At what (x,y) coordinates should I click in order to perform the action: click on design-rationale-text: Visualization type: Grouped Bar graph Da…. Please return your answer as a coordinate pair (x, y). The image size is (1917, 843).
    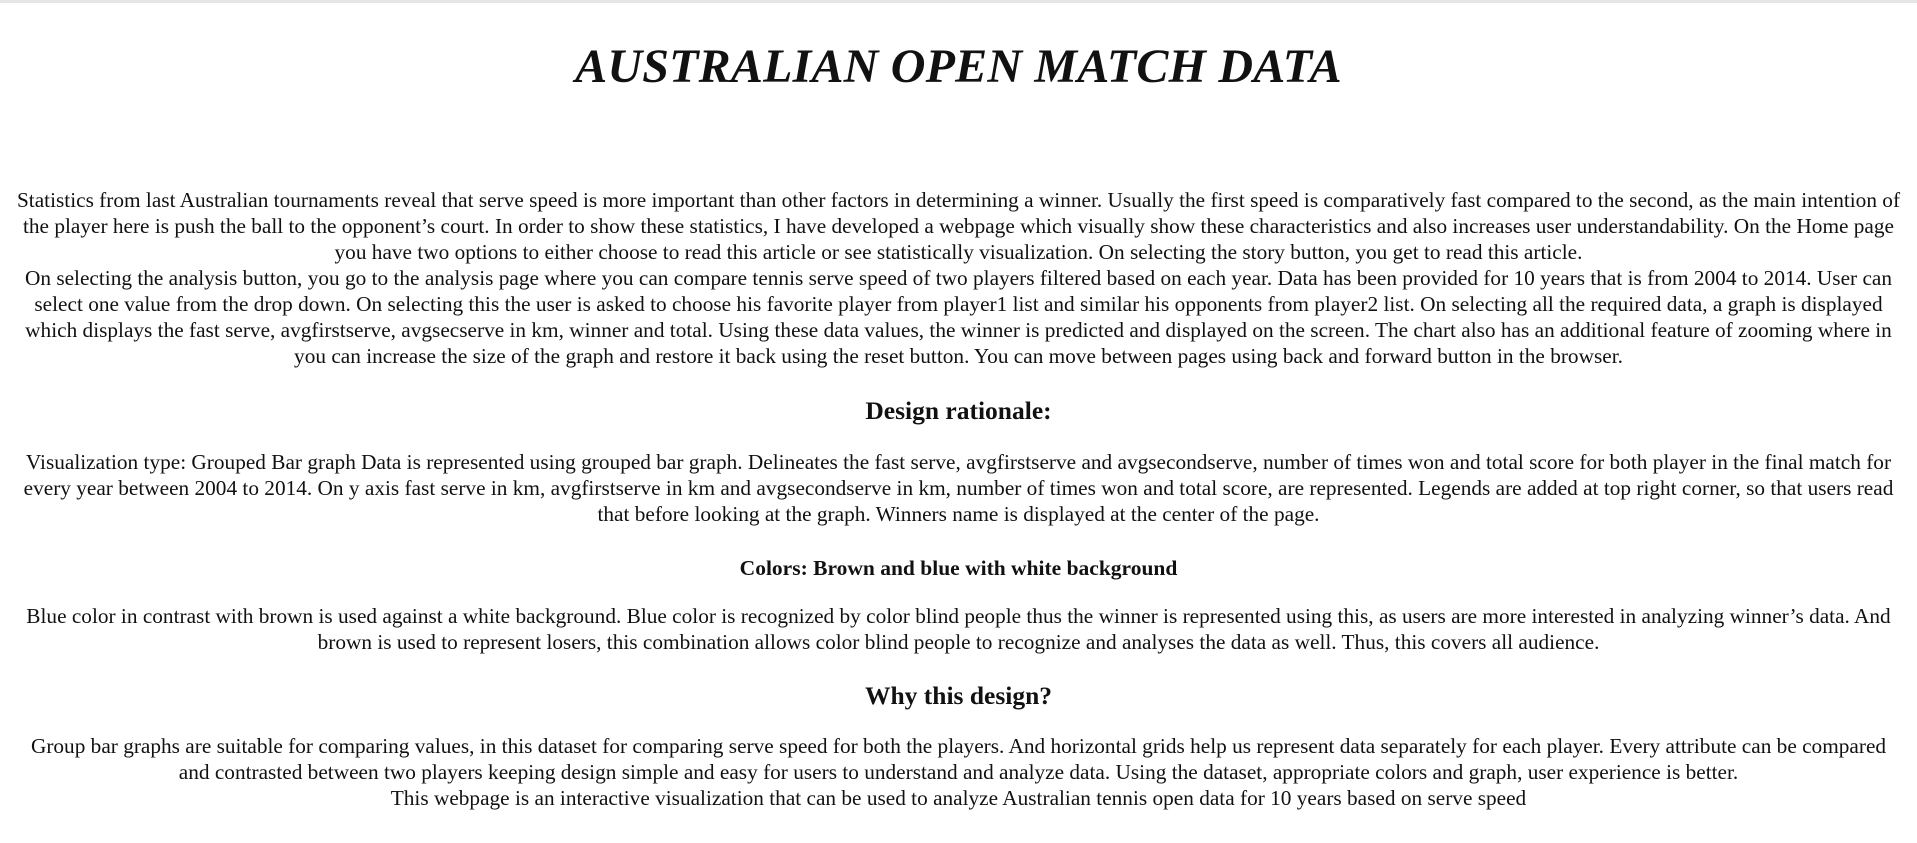
    Looking at the image, I should click on (958, 488).